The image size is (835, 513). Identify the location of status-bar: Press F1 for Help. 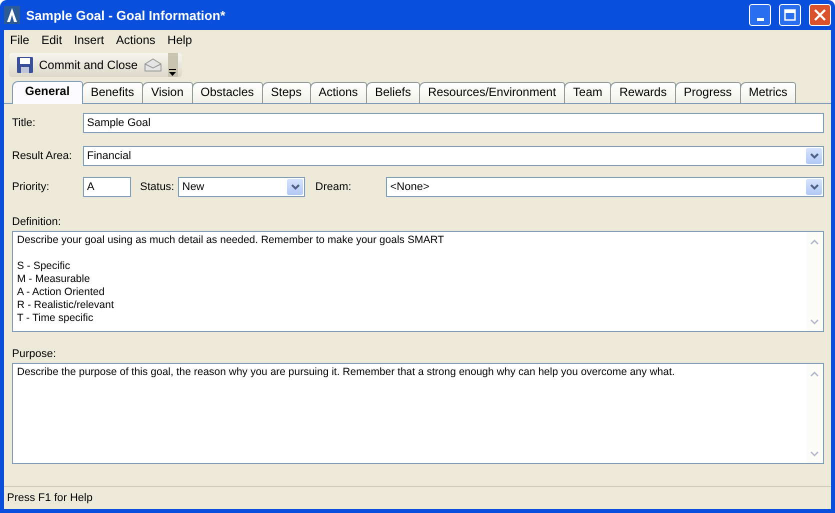
(417, 497).